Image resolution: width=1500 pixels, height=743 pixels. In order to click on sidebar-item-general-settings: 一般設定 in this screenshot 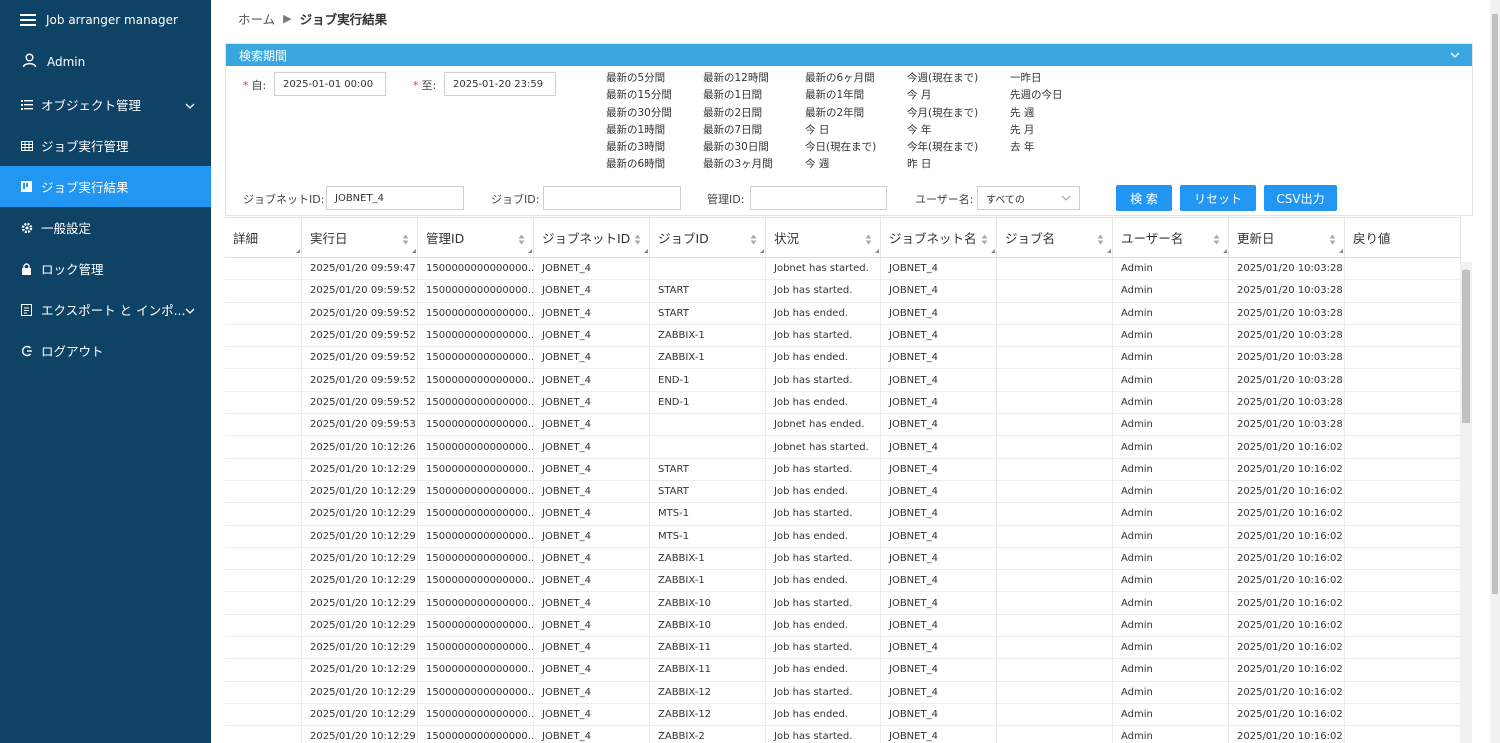, I will do `click(105, 227)`.